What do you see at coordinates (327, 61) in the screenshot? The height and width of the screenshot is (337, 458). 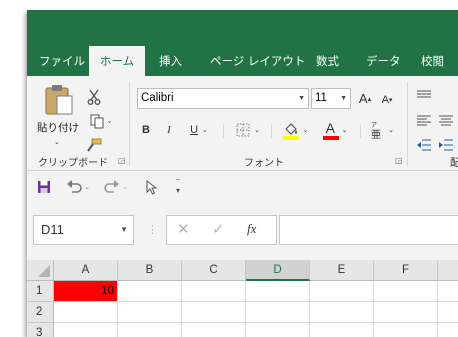 I see `tab-formulas: 数式` at bounding box center [327, 61].